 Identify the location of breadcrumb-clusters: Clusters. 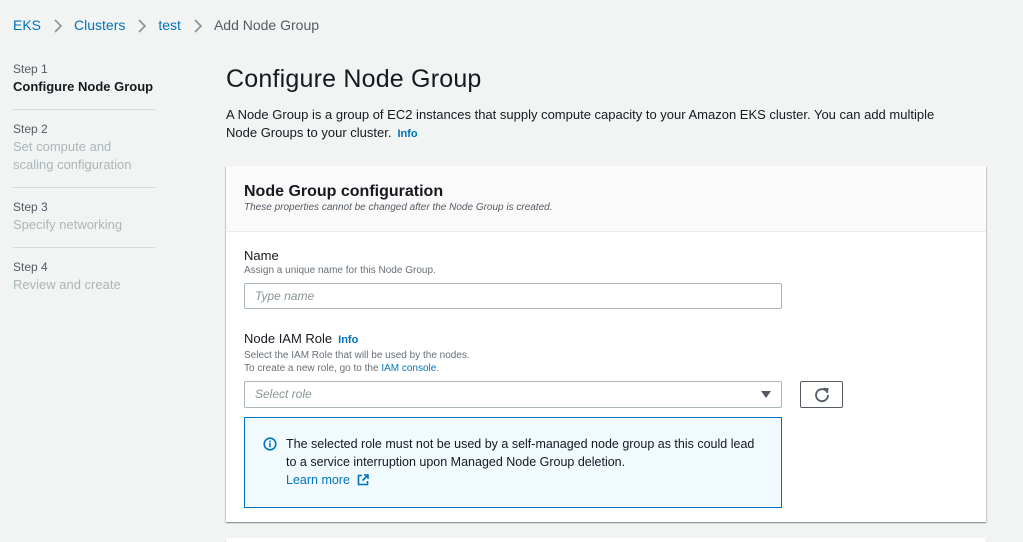
(99, 25).